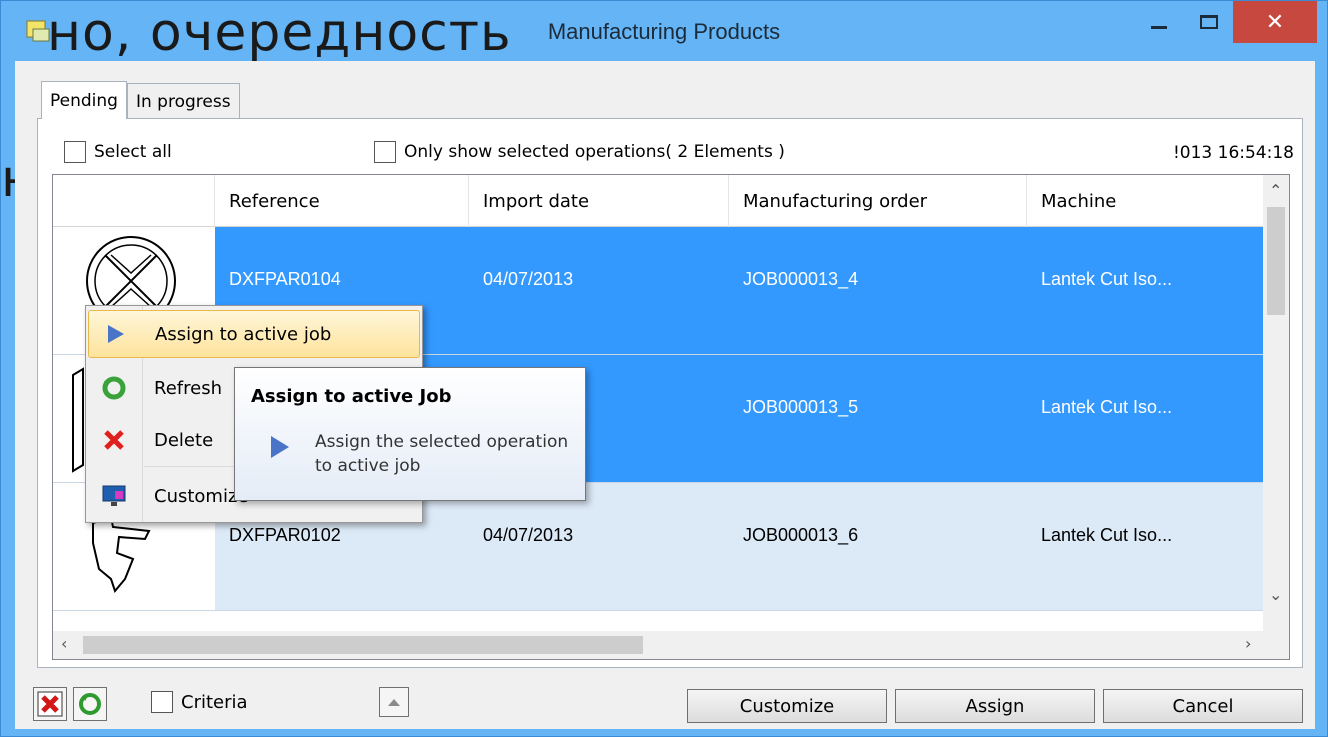 Image resolution: width=1328 pixels, height=737 pixels. I want to click on triangle-up-icon, so click(394, 702).